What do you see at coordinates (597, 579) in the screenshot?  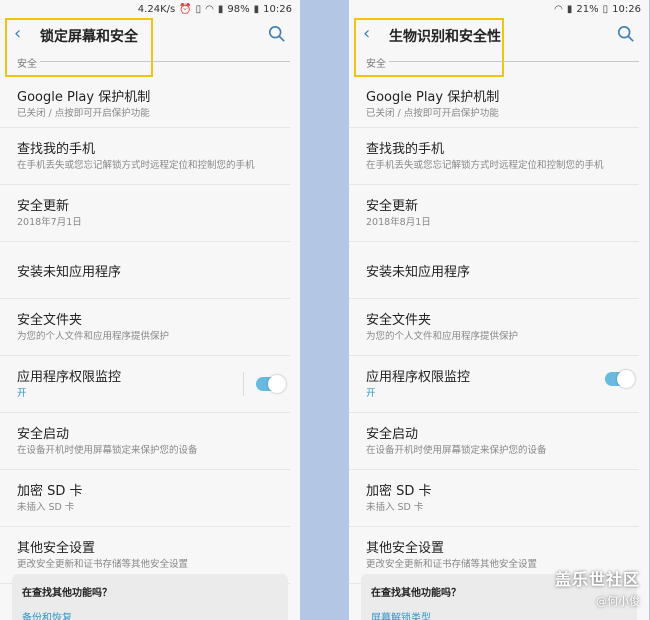 I see `watermark-brand: 盖乐世社区` at bounding box center [597, 579].